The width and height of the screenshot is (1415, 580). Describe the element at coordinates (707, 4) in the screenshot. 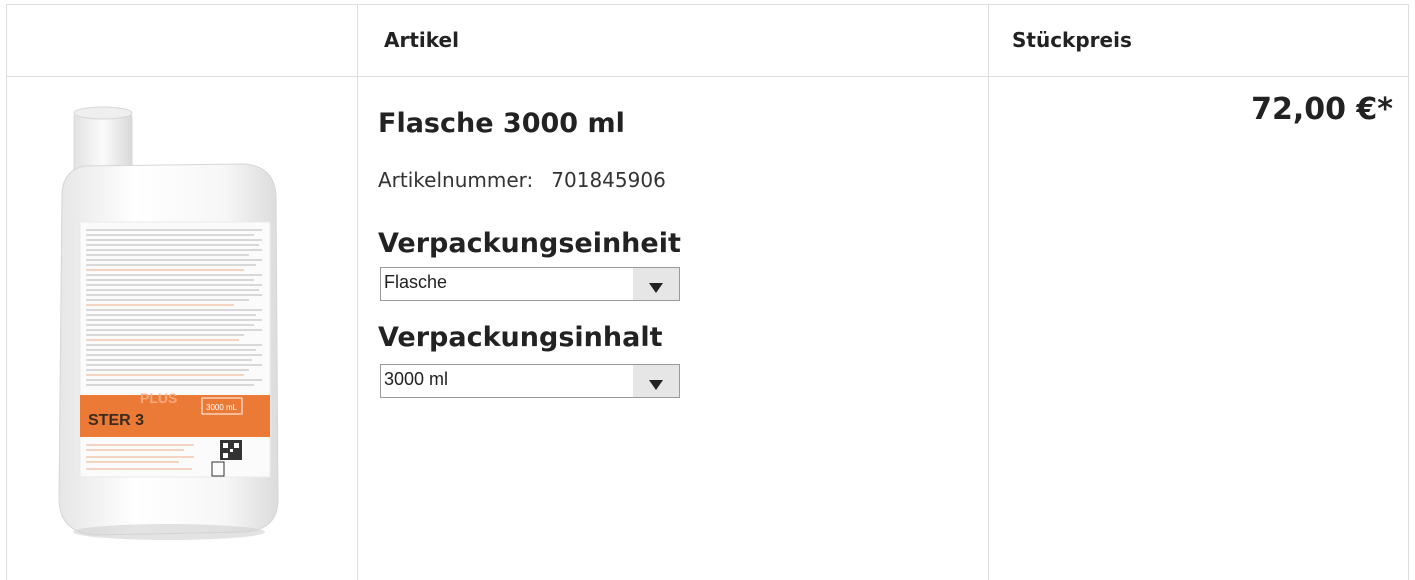

I see `table-top-border` at that location.